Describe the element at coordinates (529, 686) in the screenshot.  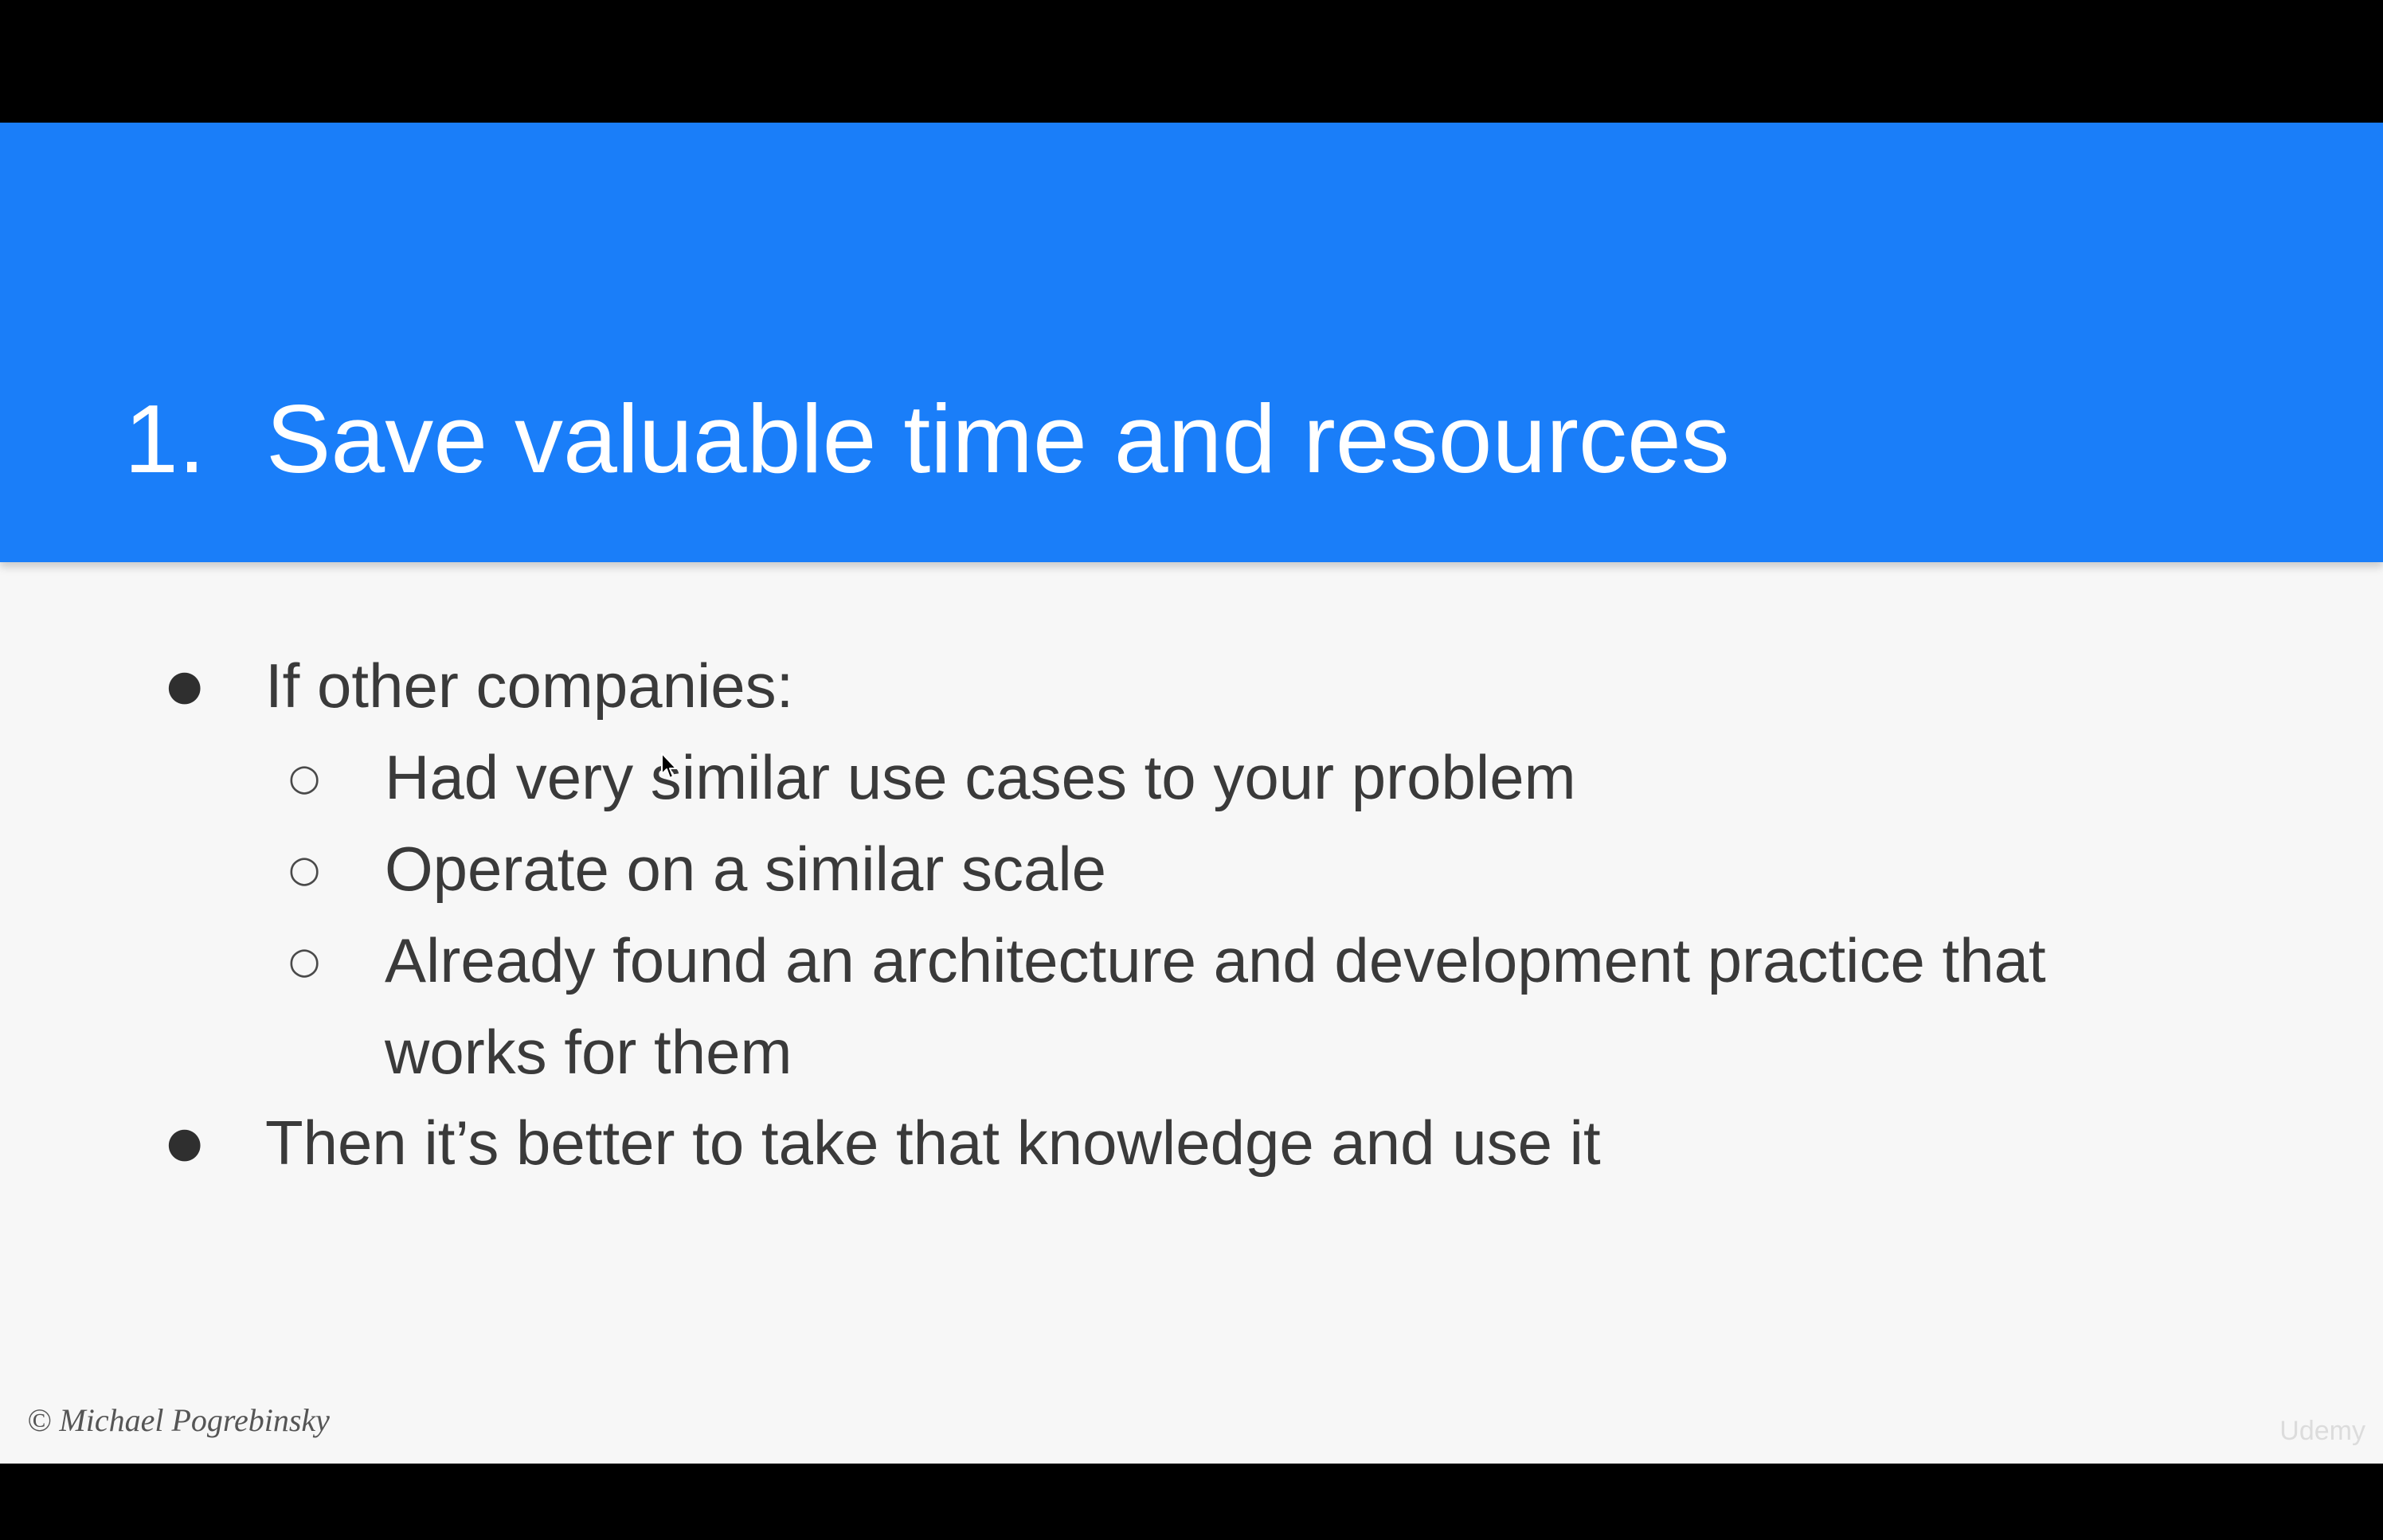
I see `bullet-item: If other companies:` at that location.